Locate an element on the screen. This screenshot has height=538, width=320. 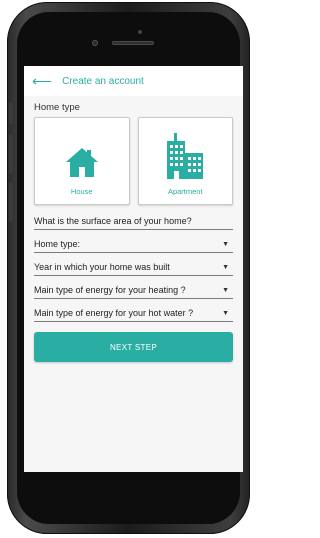
apartment-option-label: Apartment is located at coordinates (185, 191).